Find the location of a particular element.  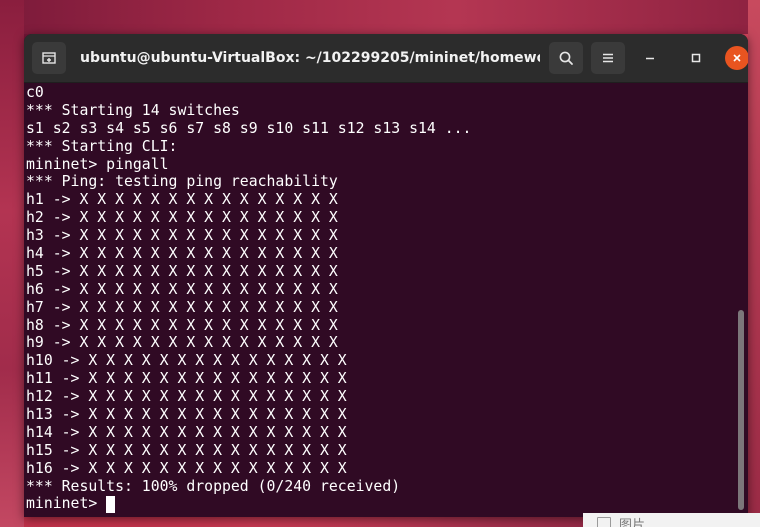

new-tab-icon is located at coordinates (49, 58).